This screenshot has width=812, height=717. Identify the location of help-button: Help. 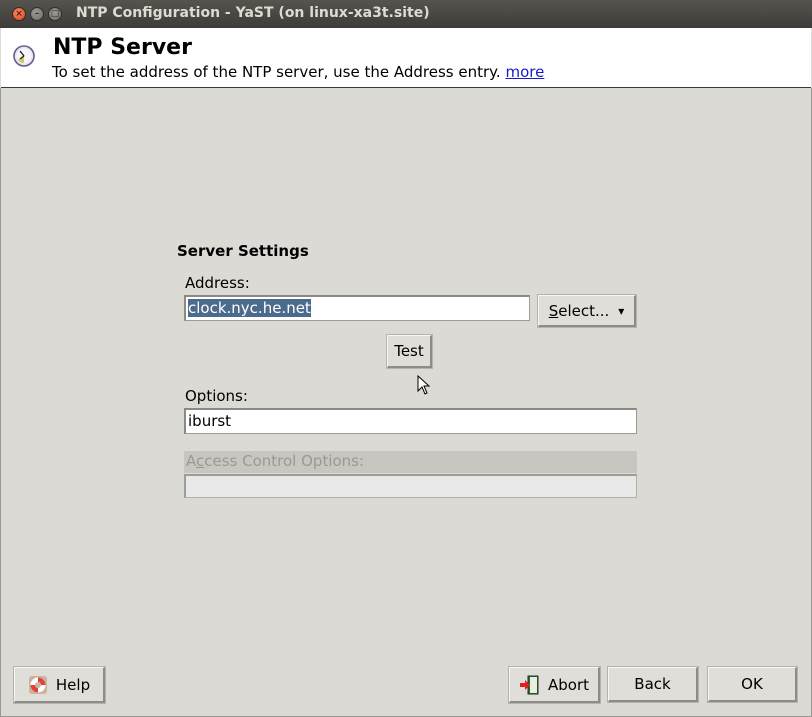
(59, 685).